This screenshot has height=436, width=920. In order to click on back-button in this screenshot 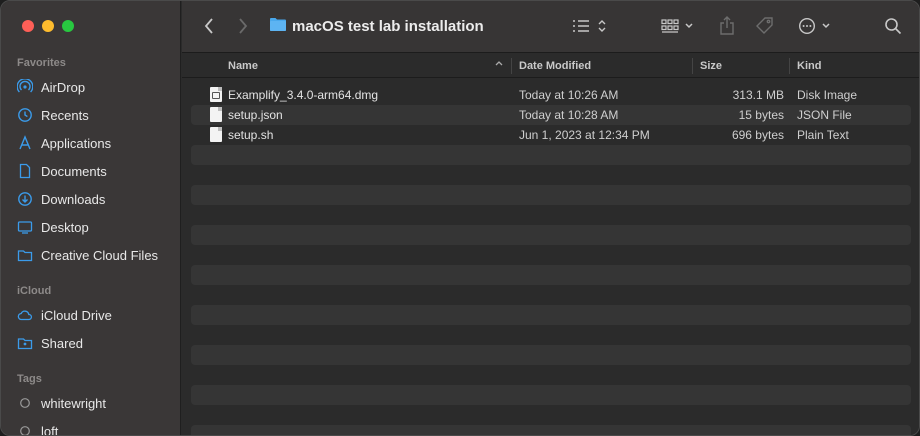, I will do `click(209, 27)`.